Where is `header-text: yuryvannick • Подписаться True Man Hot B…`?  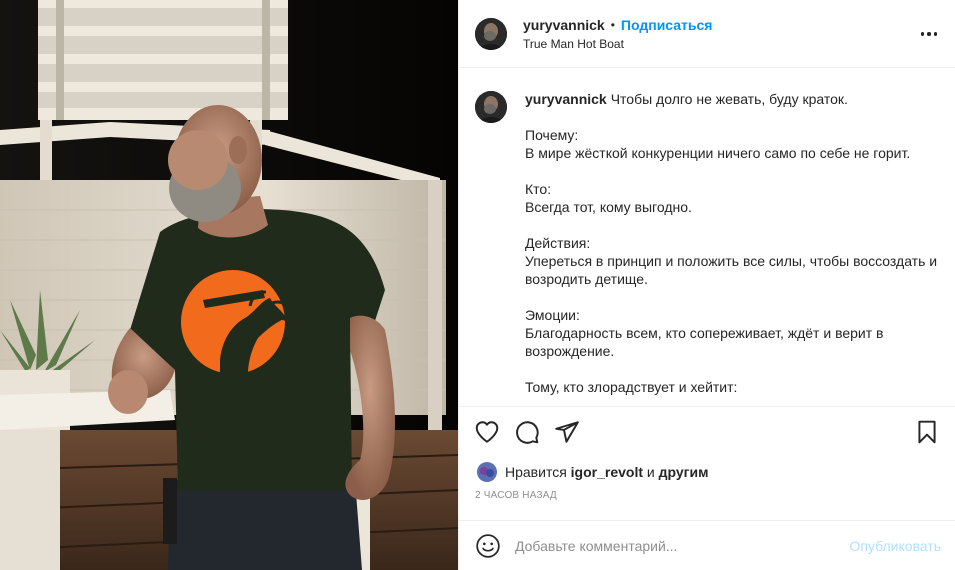
header-text: yuryvannick • Подписаться True Man Hot B… is located at coordinates (617, 34).